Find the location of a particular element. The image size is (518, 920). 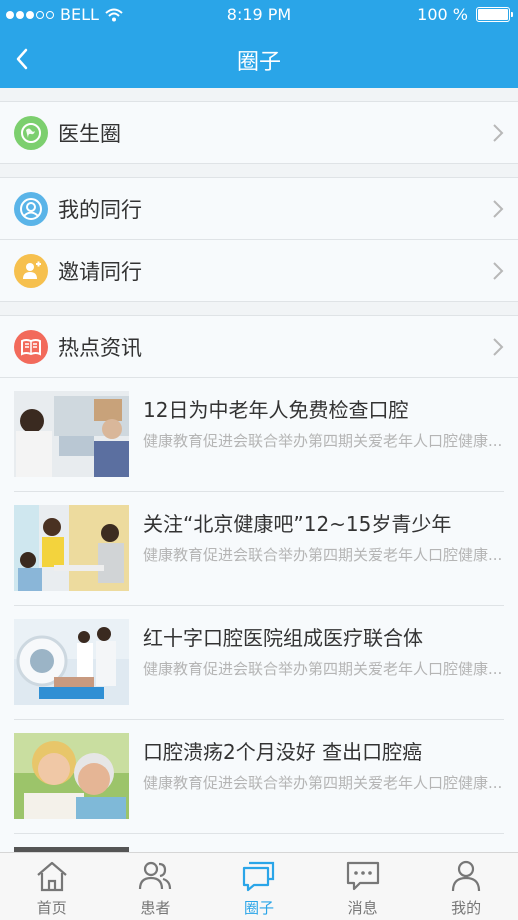

menu-item-label: 邀请同行 is located at coordinates (100, 271).